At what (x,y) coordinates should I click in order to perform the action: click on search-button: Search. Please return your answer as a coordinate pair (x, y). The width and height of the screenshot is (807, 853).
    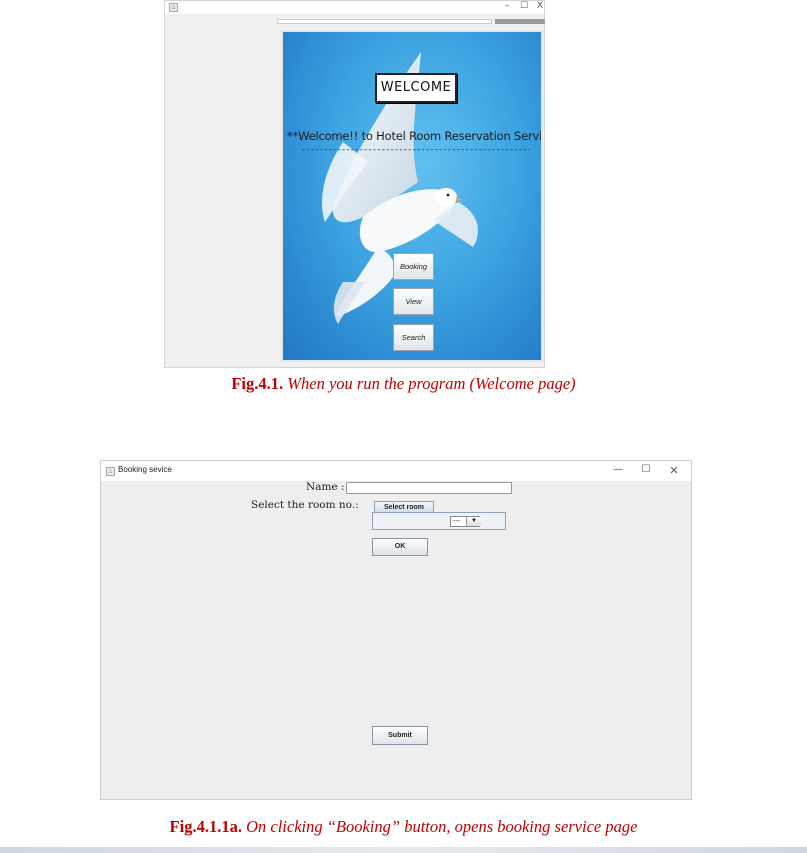
    Looking at the image, I should click on (413, 337).